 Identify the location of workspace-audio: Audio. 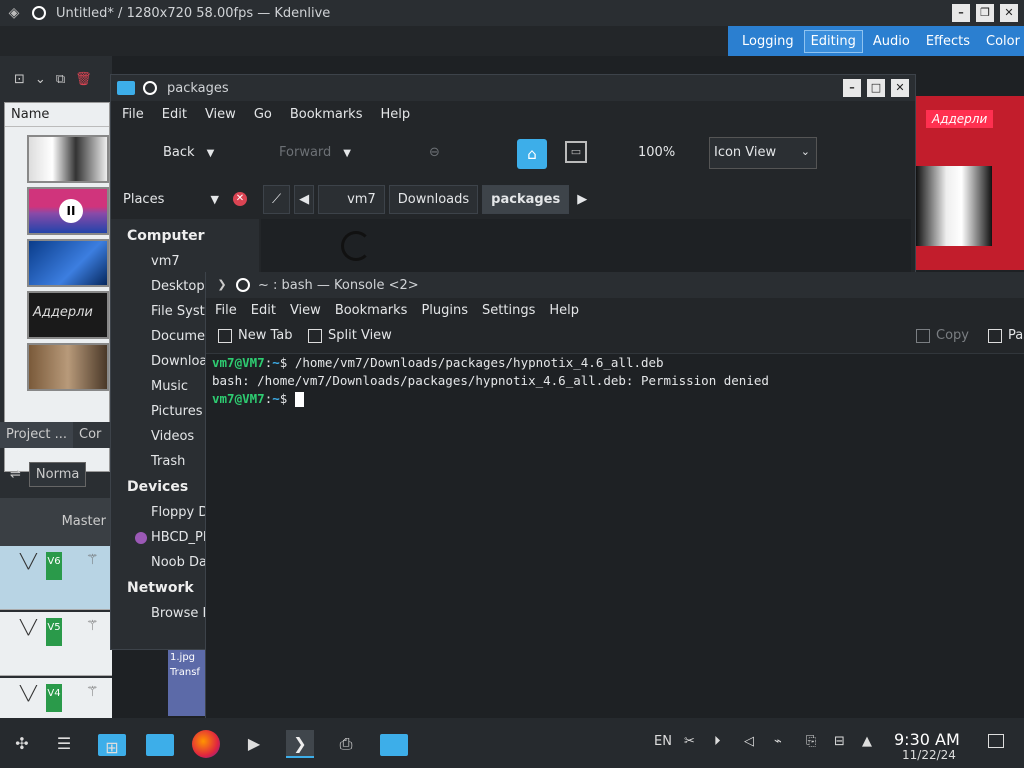
(891, 41).